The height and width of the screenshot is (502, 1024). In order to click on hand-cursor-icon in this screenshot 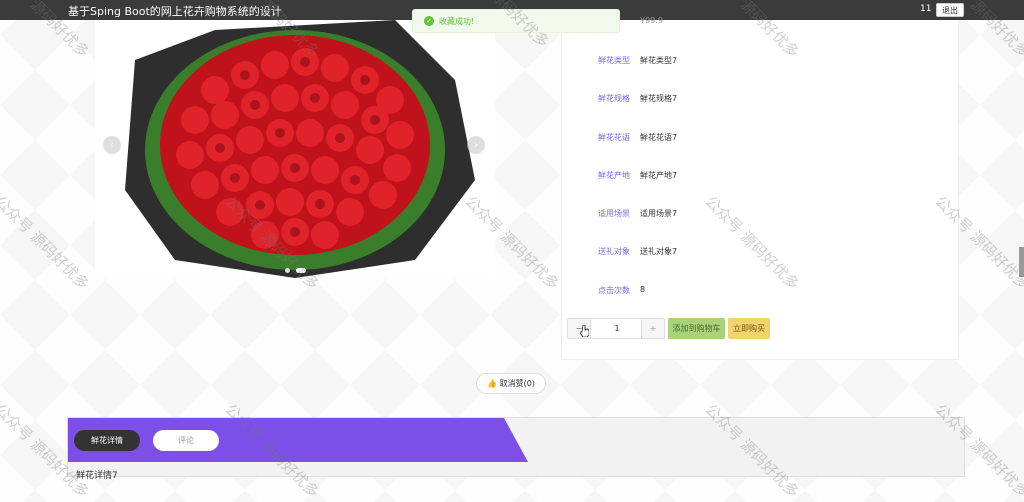, I will do `click(584, 331)`.